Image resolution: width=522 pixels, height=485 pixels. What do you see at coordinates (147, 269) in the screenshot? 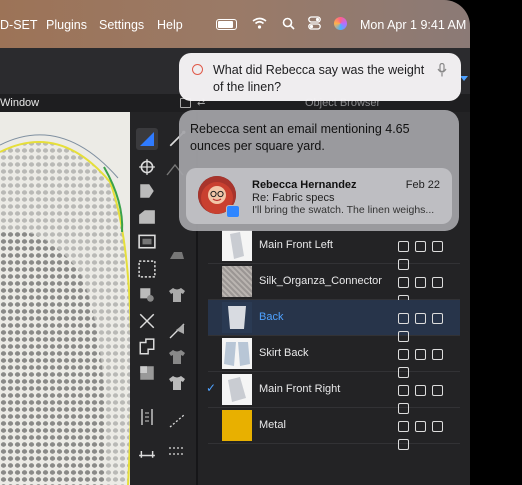
I see `grid-tool-icon` at bounding box center [147, 269].